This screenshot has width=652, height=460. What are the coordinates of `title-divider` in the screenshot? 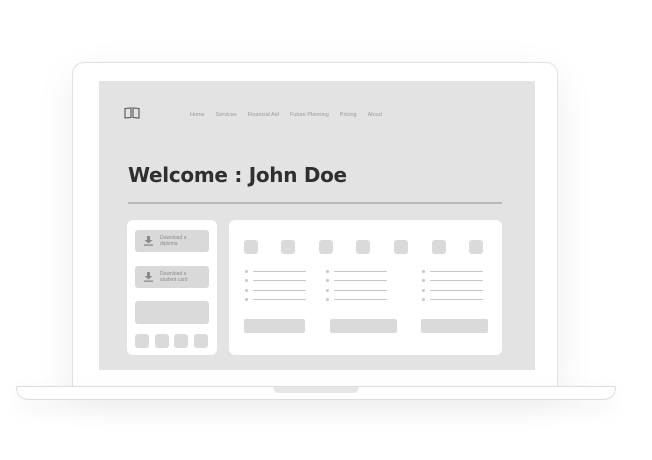 It's located at (315, 203).